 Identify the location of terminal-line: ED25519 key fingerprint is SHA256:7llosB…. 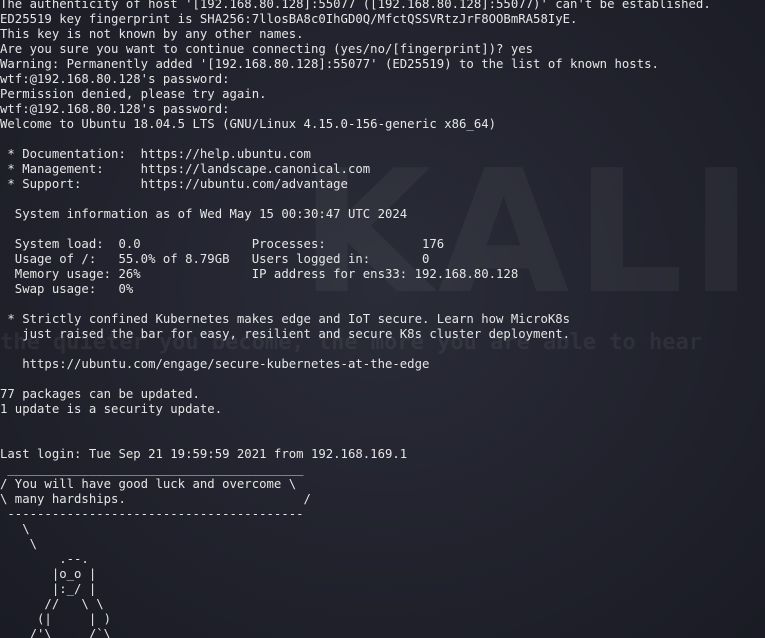
(289, 19).